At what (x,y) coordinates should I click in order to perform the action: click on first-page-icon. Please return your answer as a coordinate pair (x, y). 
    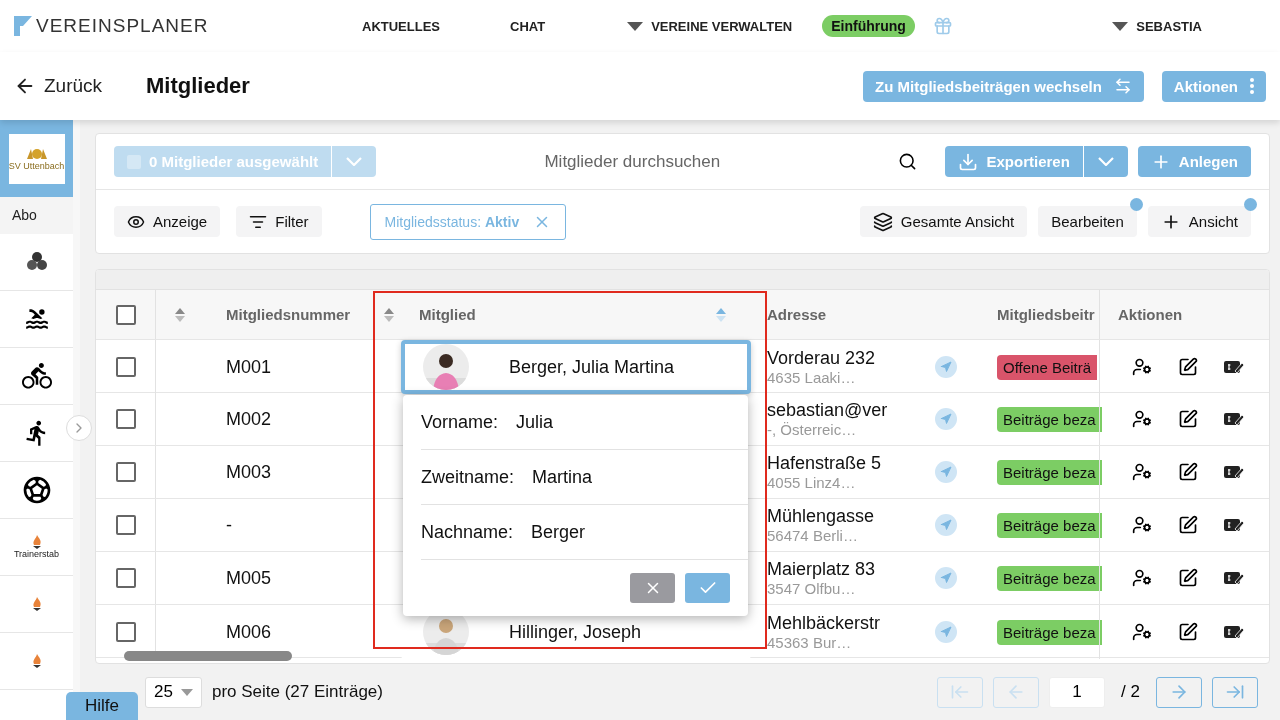
    Looking at the image, I should click on (960, 692).